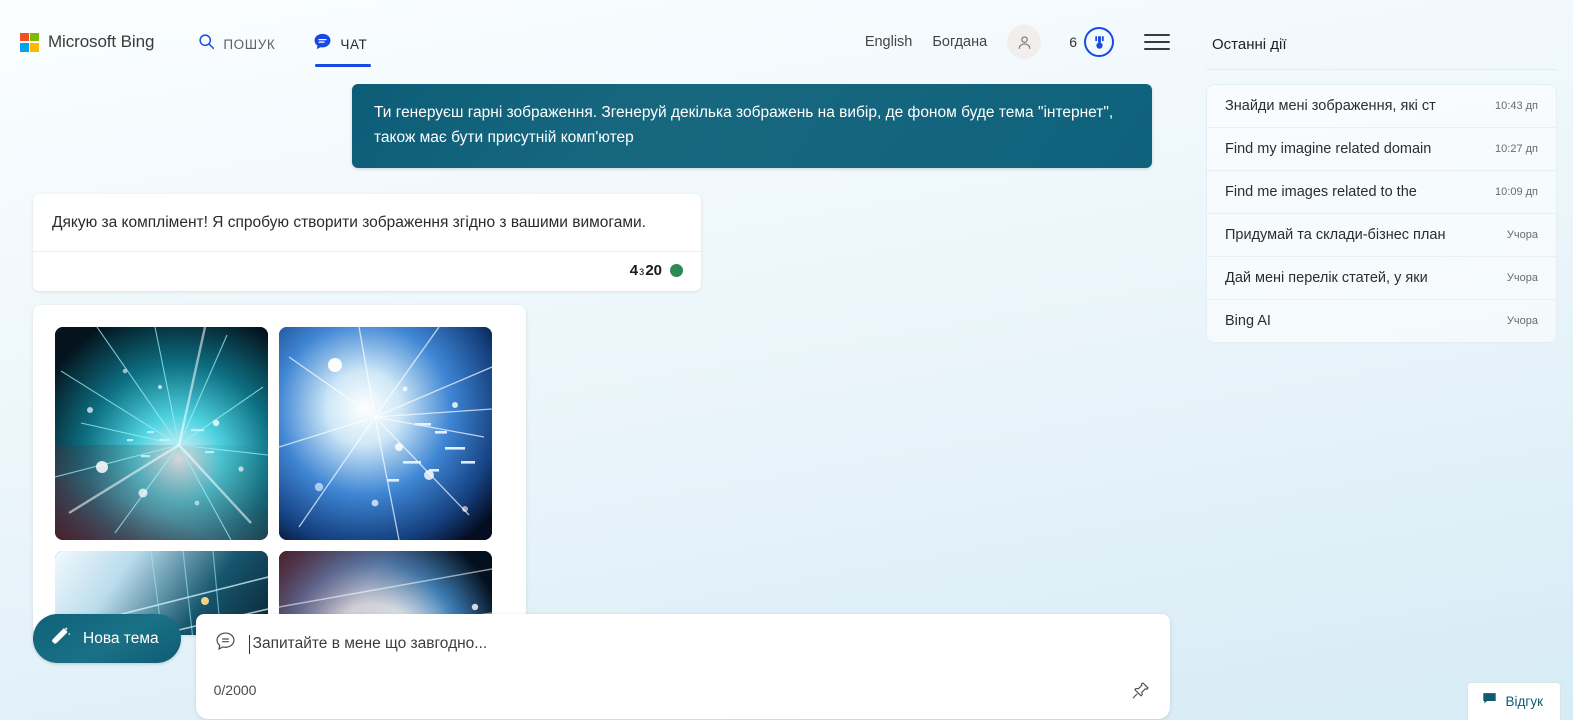 The width and height of the screenshot is (1573, 720). What do you see at coordinates (676, 271) in the screenshot?
I see `status-dot` at bounding box center [676, 271].